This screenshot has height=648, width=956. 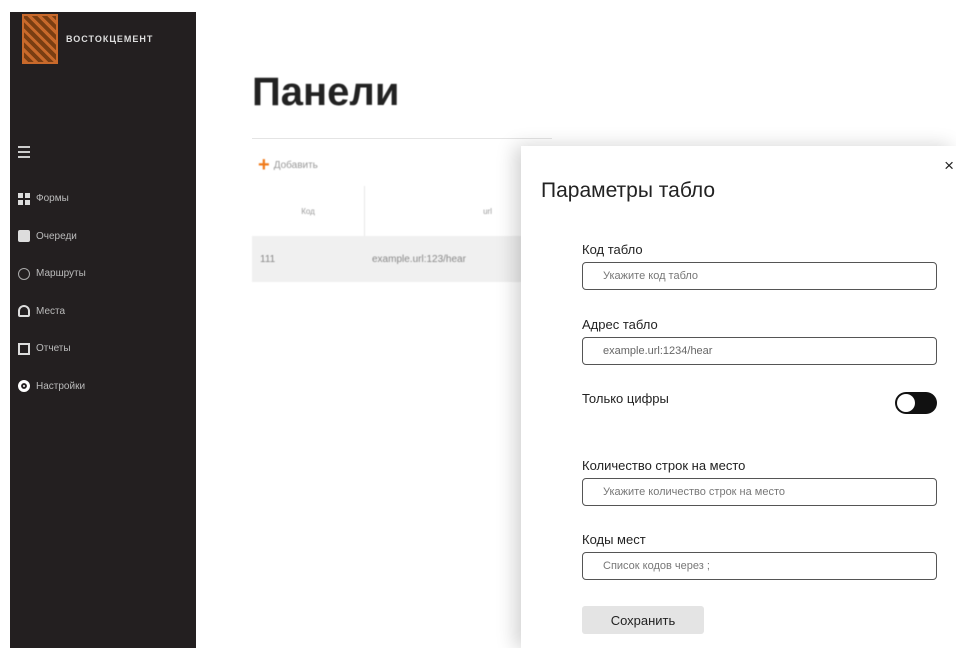 What do you see at coordinates (326, 92) in the screenshot?
I see `page-title: Панели` at bounding box center [326, 92].